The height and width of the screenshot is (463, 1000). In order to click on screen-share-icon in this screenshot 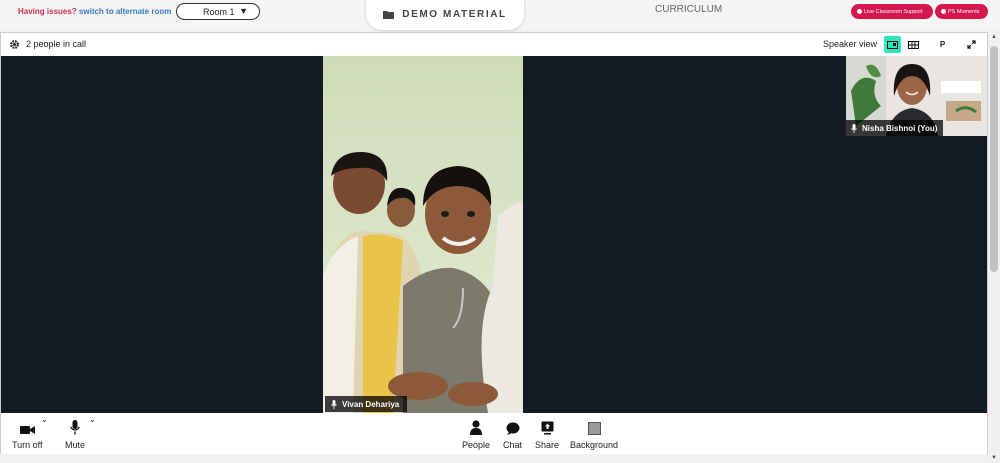, I will do `click(547, 428)`.